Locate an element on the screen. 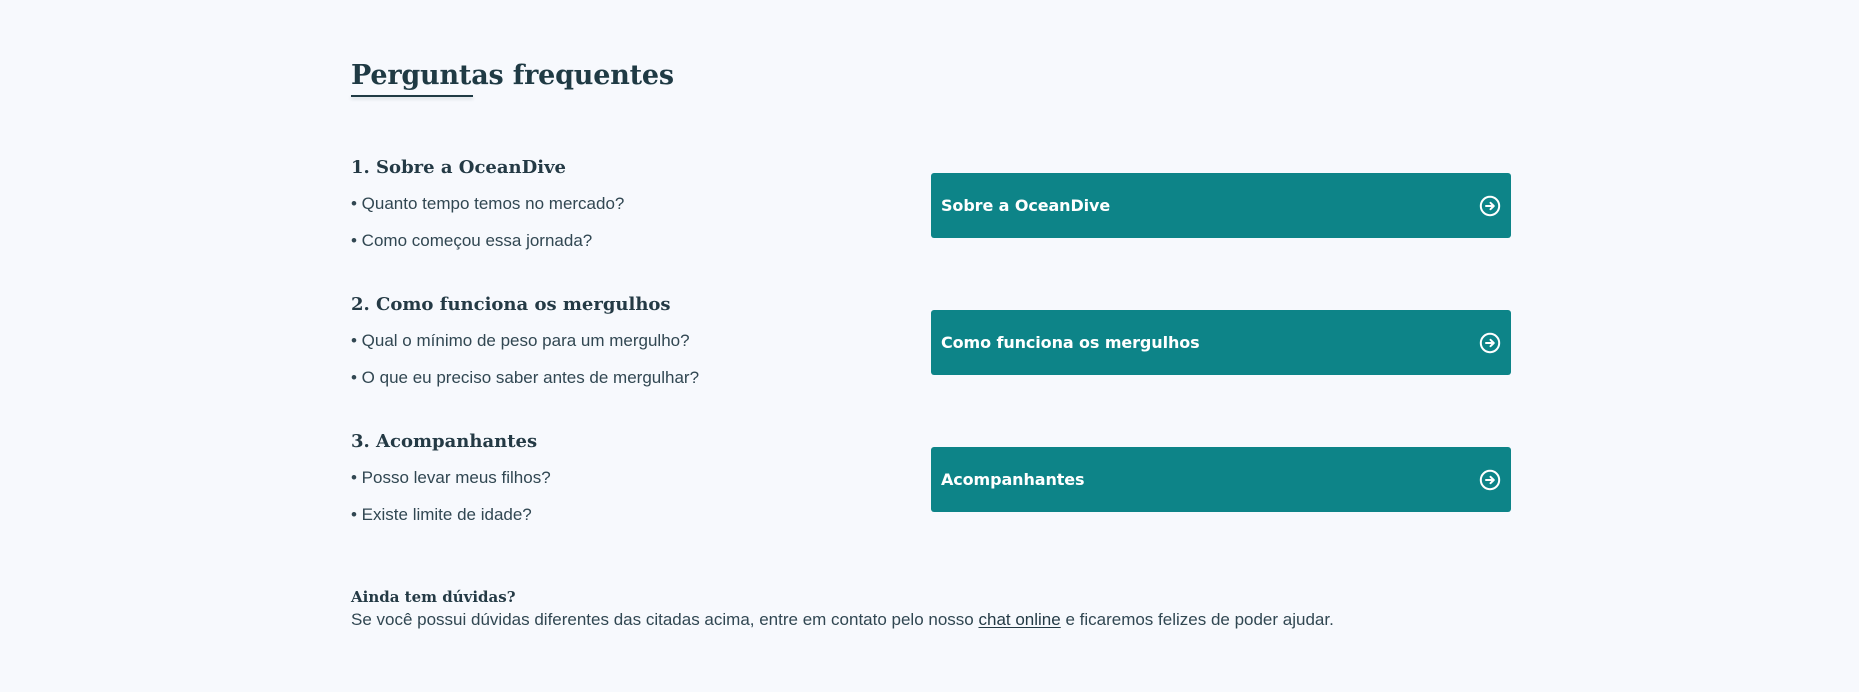 Image resolution: width=1859 pixels, height=692 pixels. how-dives-work-button-label: Como funciona os mergulhos is located at coordinates (1070, 342).